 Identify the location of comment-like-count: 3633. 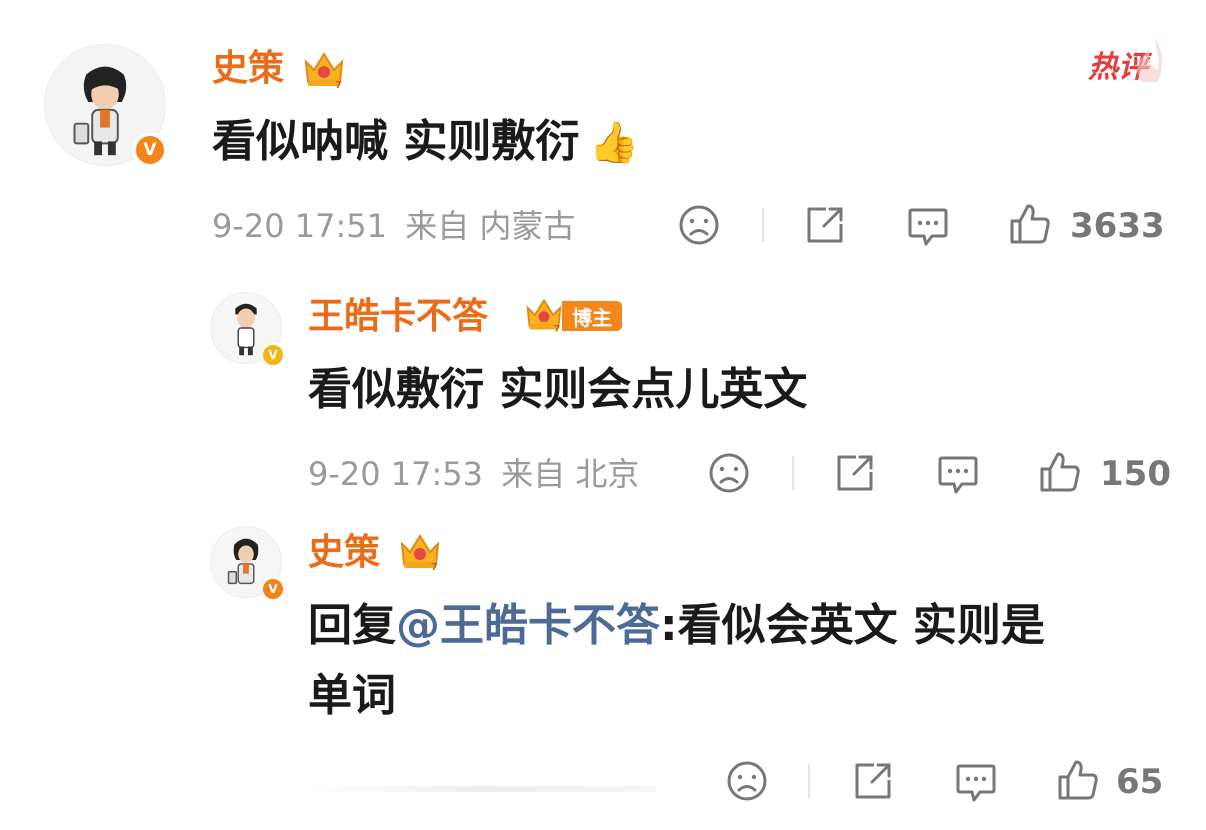
(1117, 226).